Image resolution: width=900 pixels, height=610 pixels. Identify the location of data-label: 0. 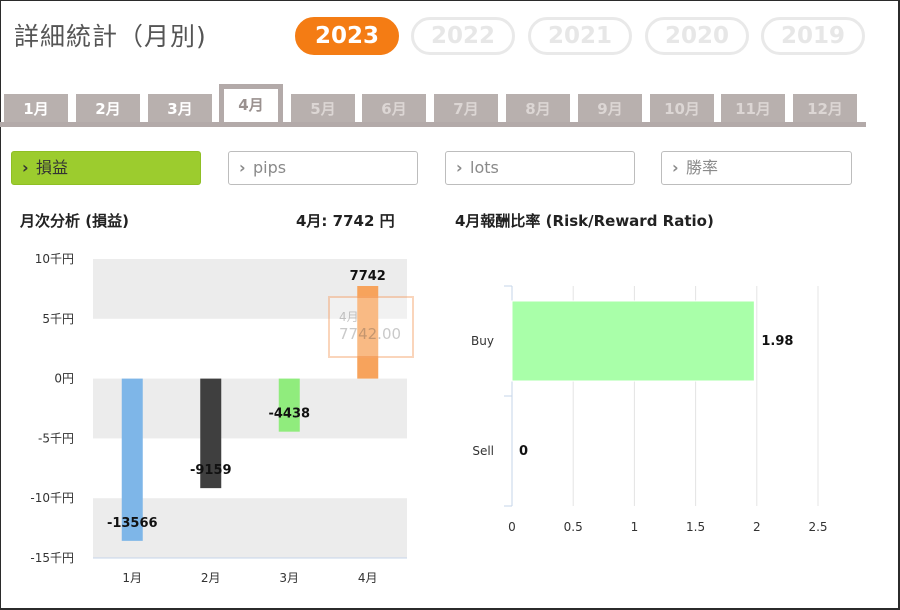
(523, 451).